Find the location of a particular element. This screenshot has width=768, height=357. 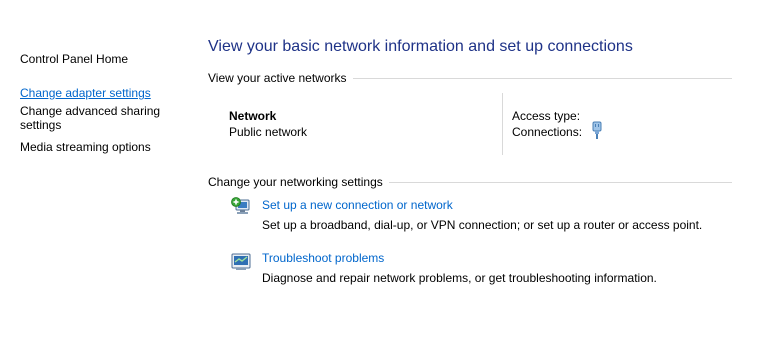

troubleshoot-icon is located at coordinates (241, 261).